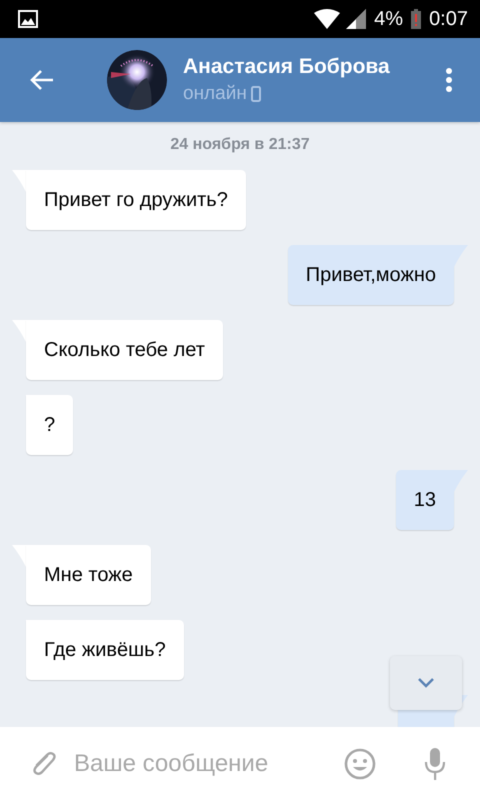 The image size is (480, 800). What do you see at coordinates (356, 19) in the screenshot?
I see `signal-icon` at bounding box center [356, 19].